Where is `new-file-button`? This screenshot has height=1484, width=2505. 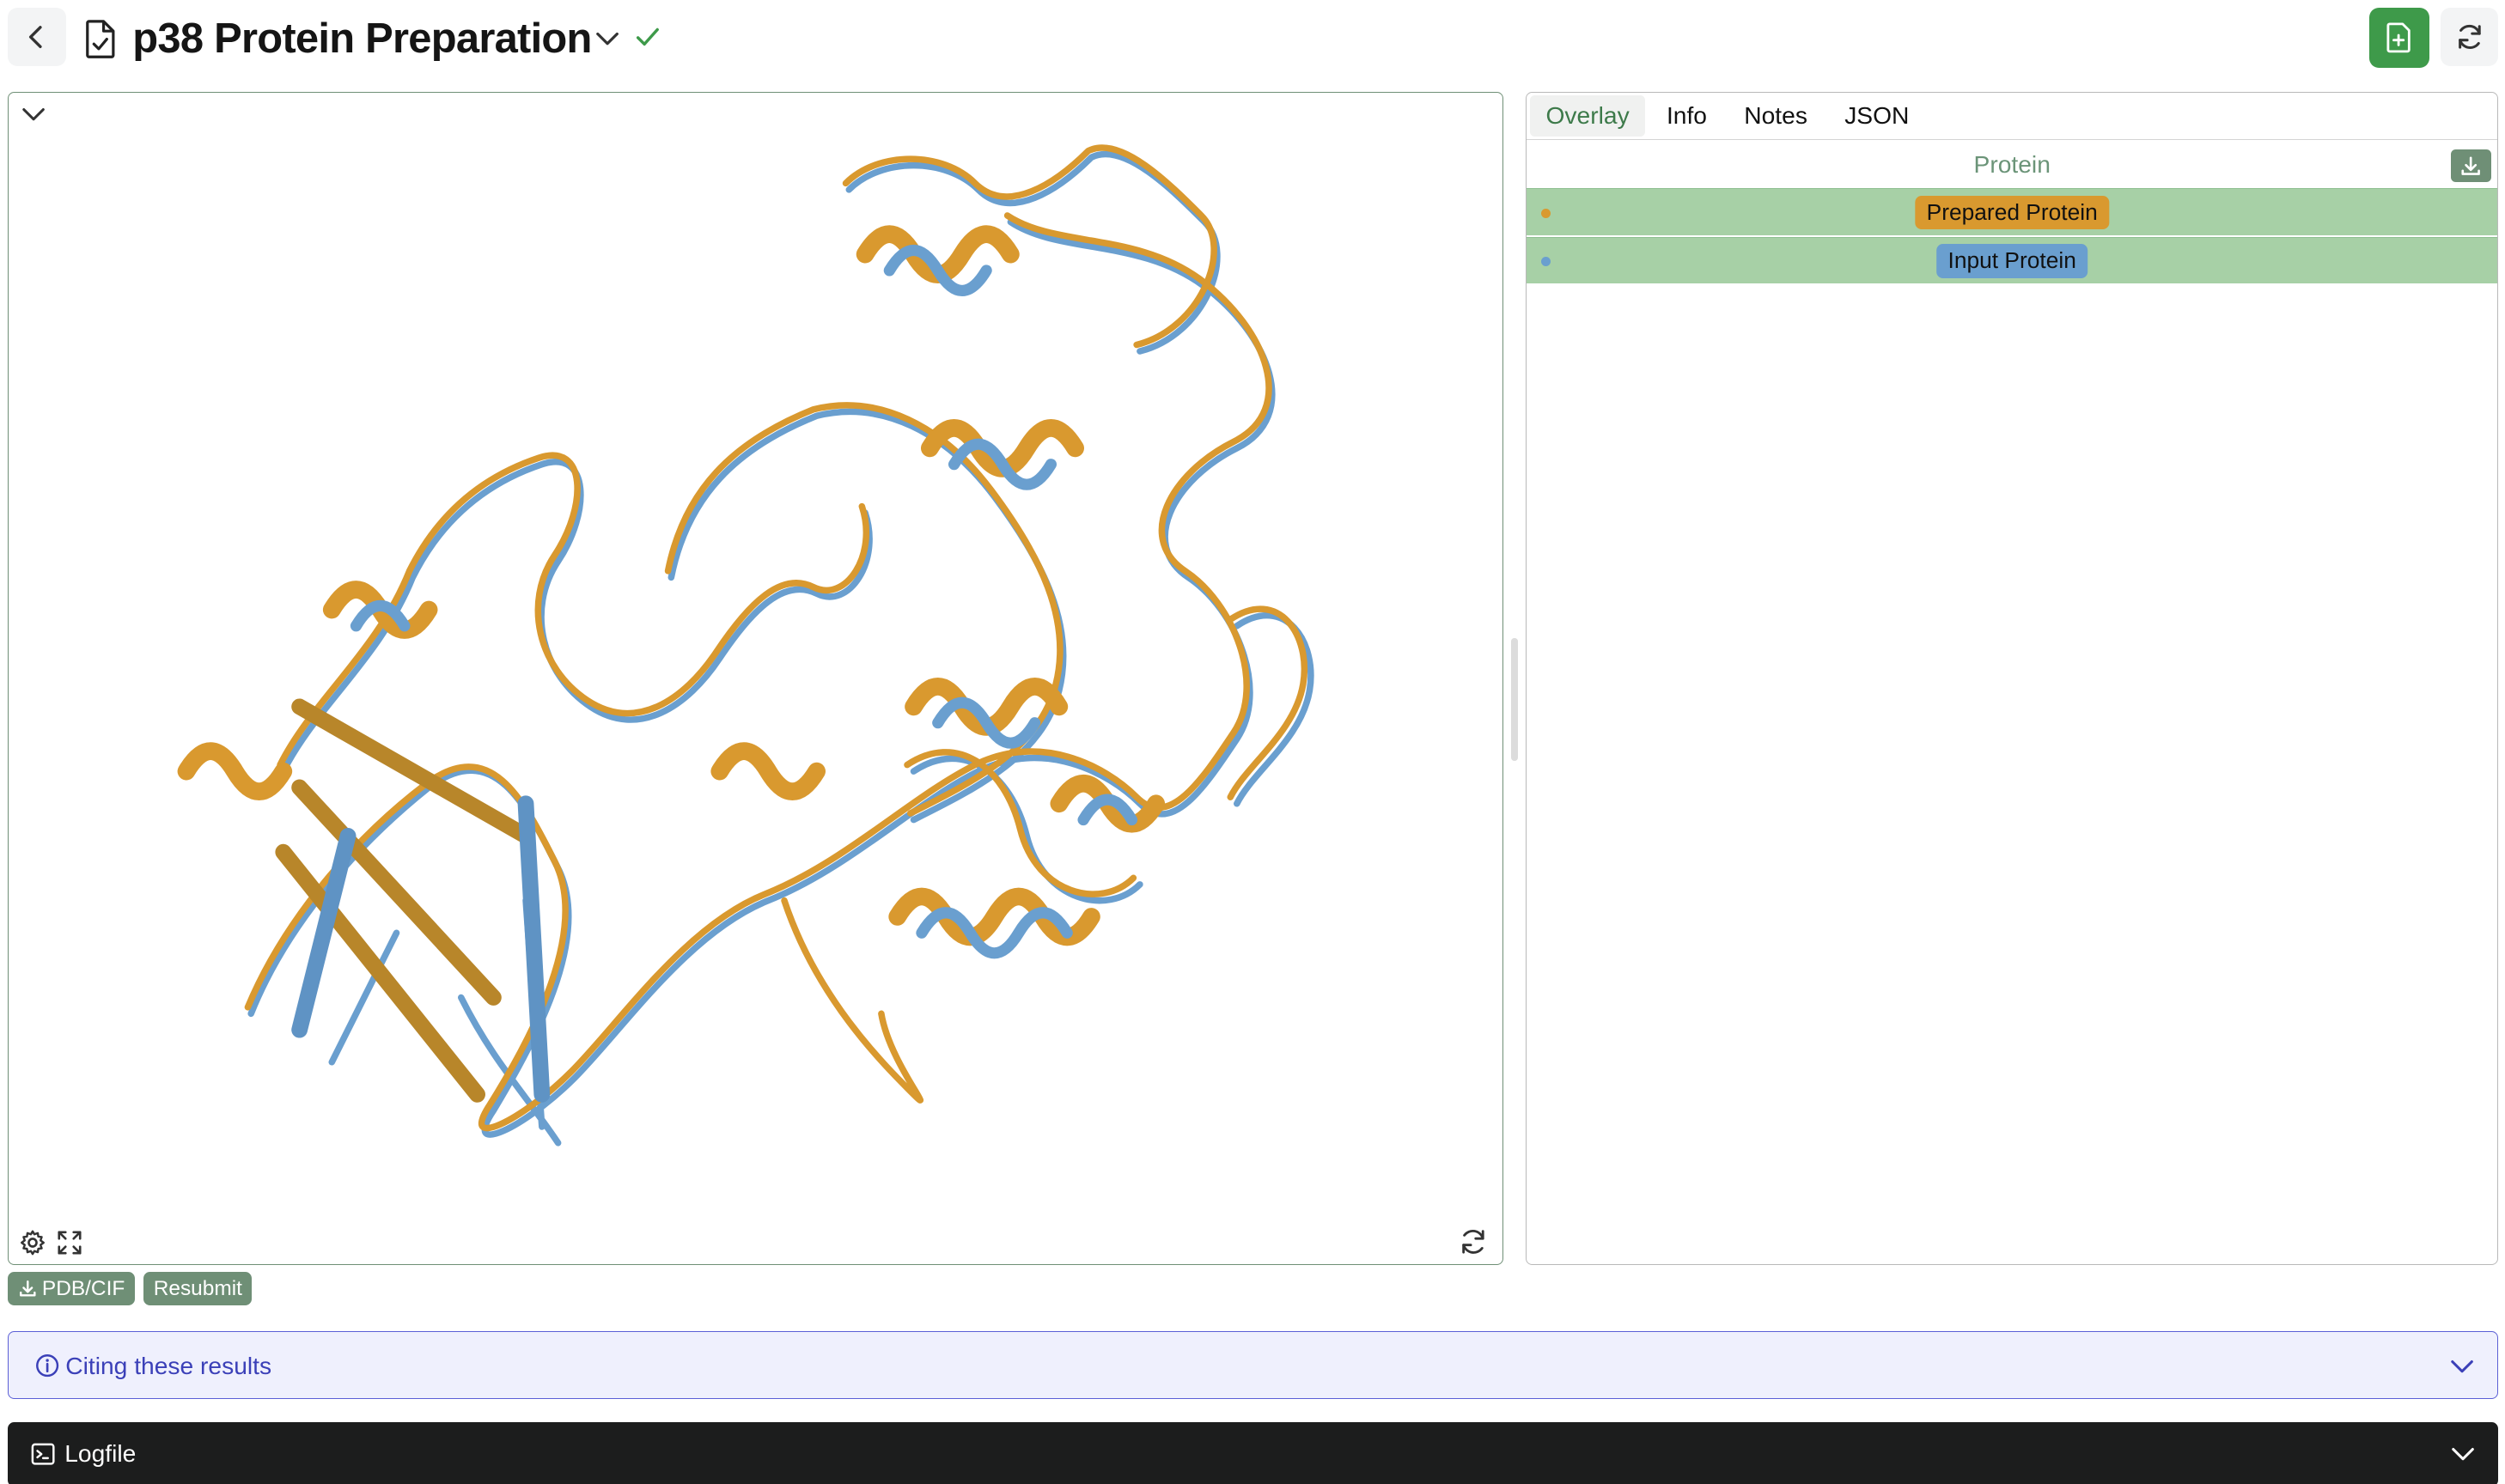
new-file-button is located at coordinates (2398, 38).